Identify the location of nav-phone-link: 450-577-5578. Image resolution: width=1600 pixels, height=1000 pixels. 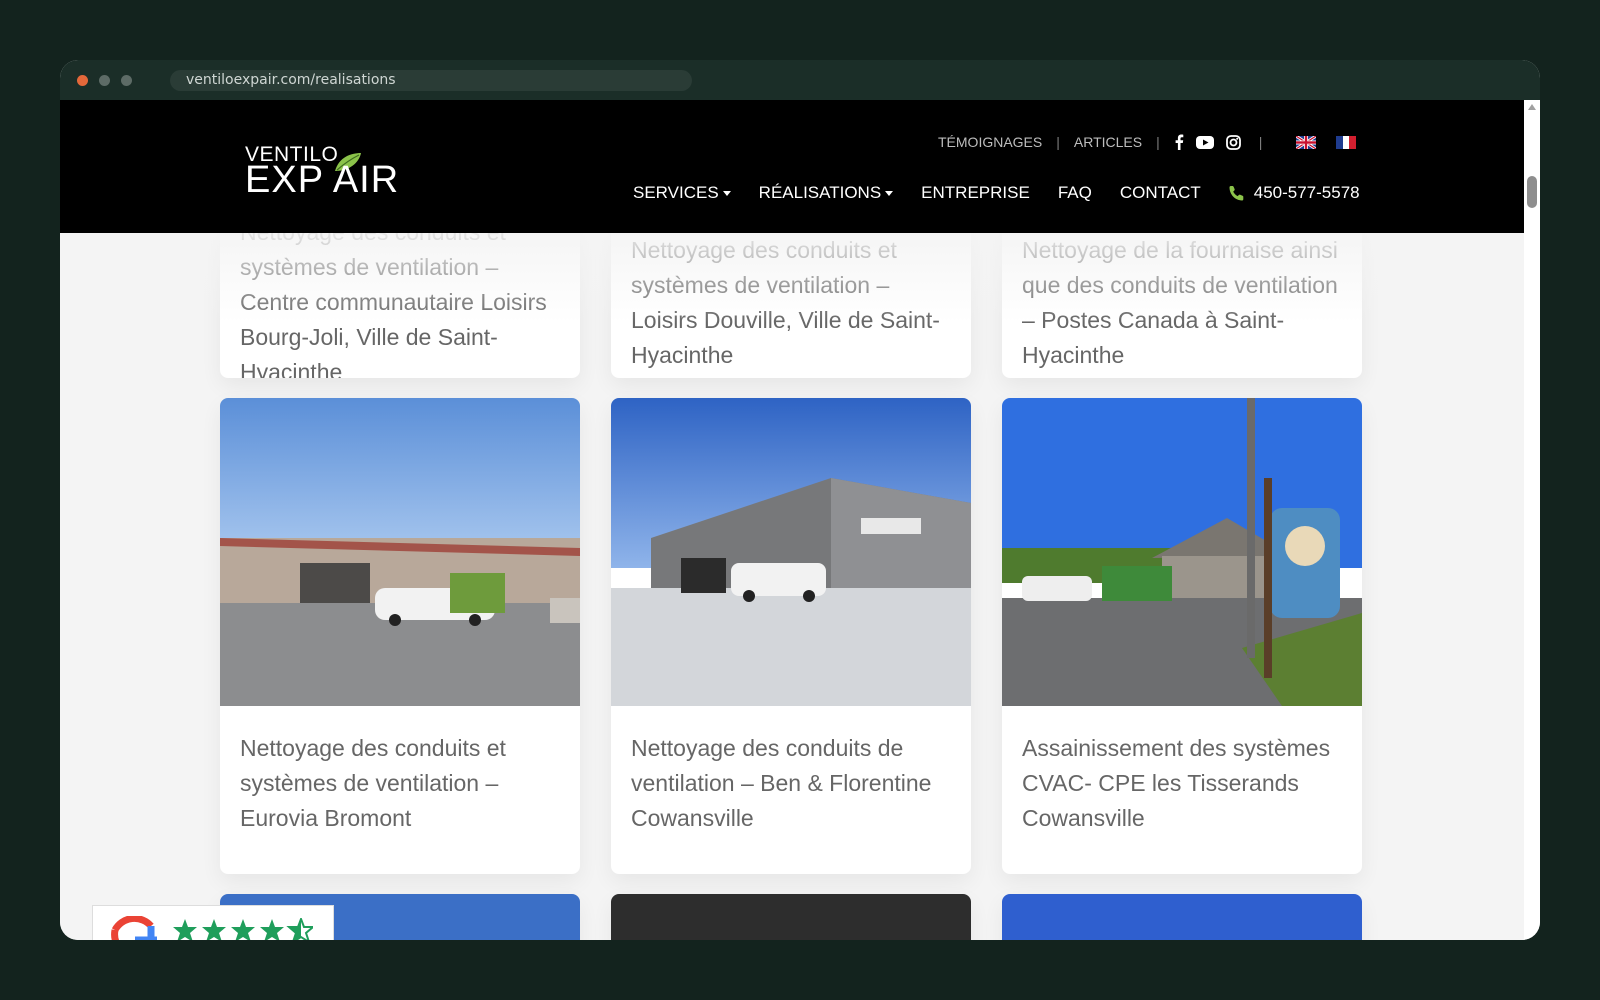
(1294, 193).